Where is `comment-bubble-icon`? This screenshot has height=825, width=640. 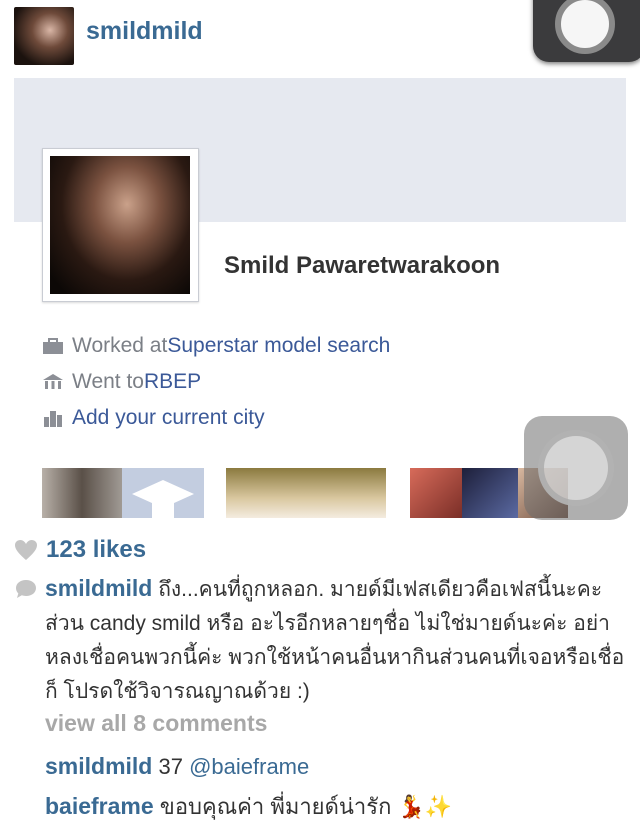 comment-bubble-icon is located at coordinates (26, 589).